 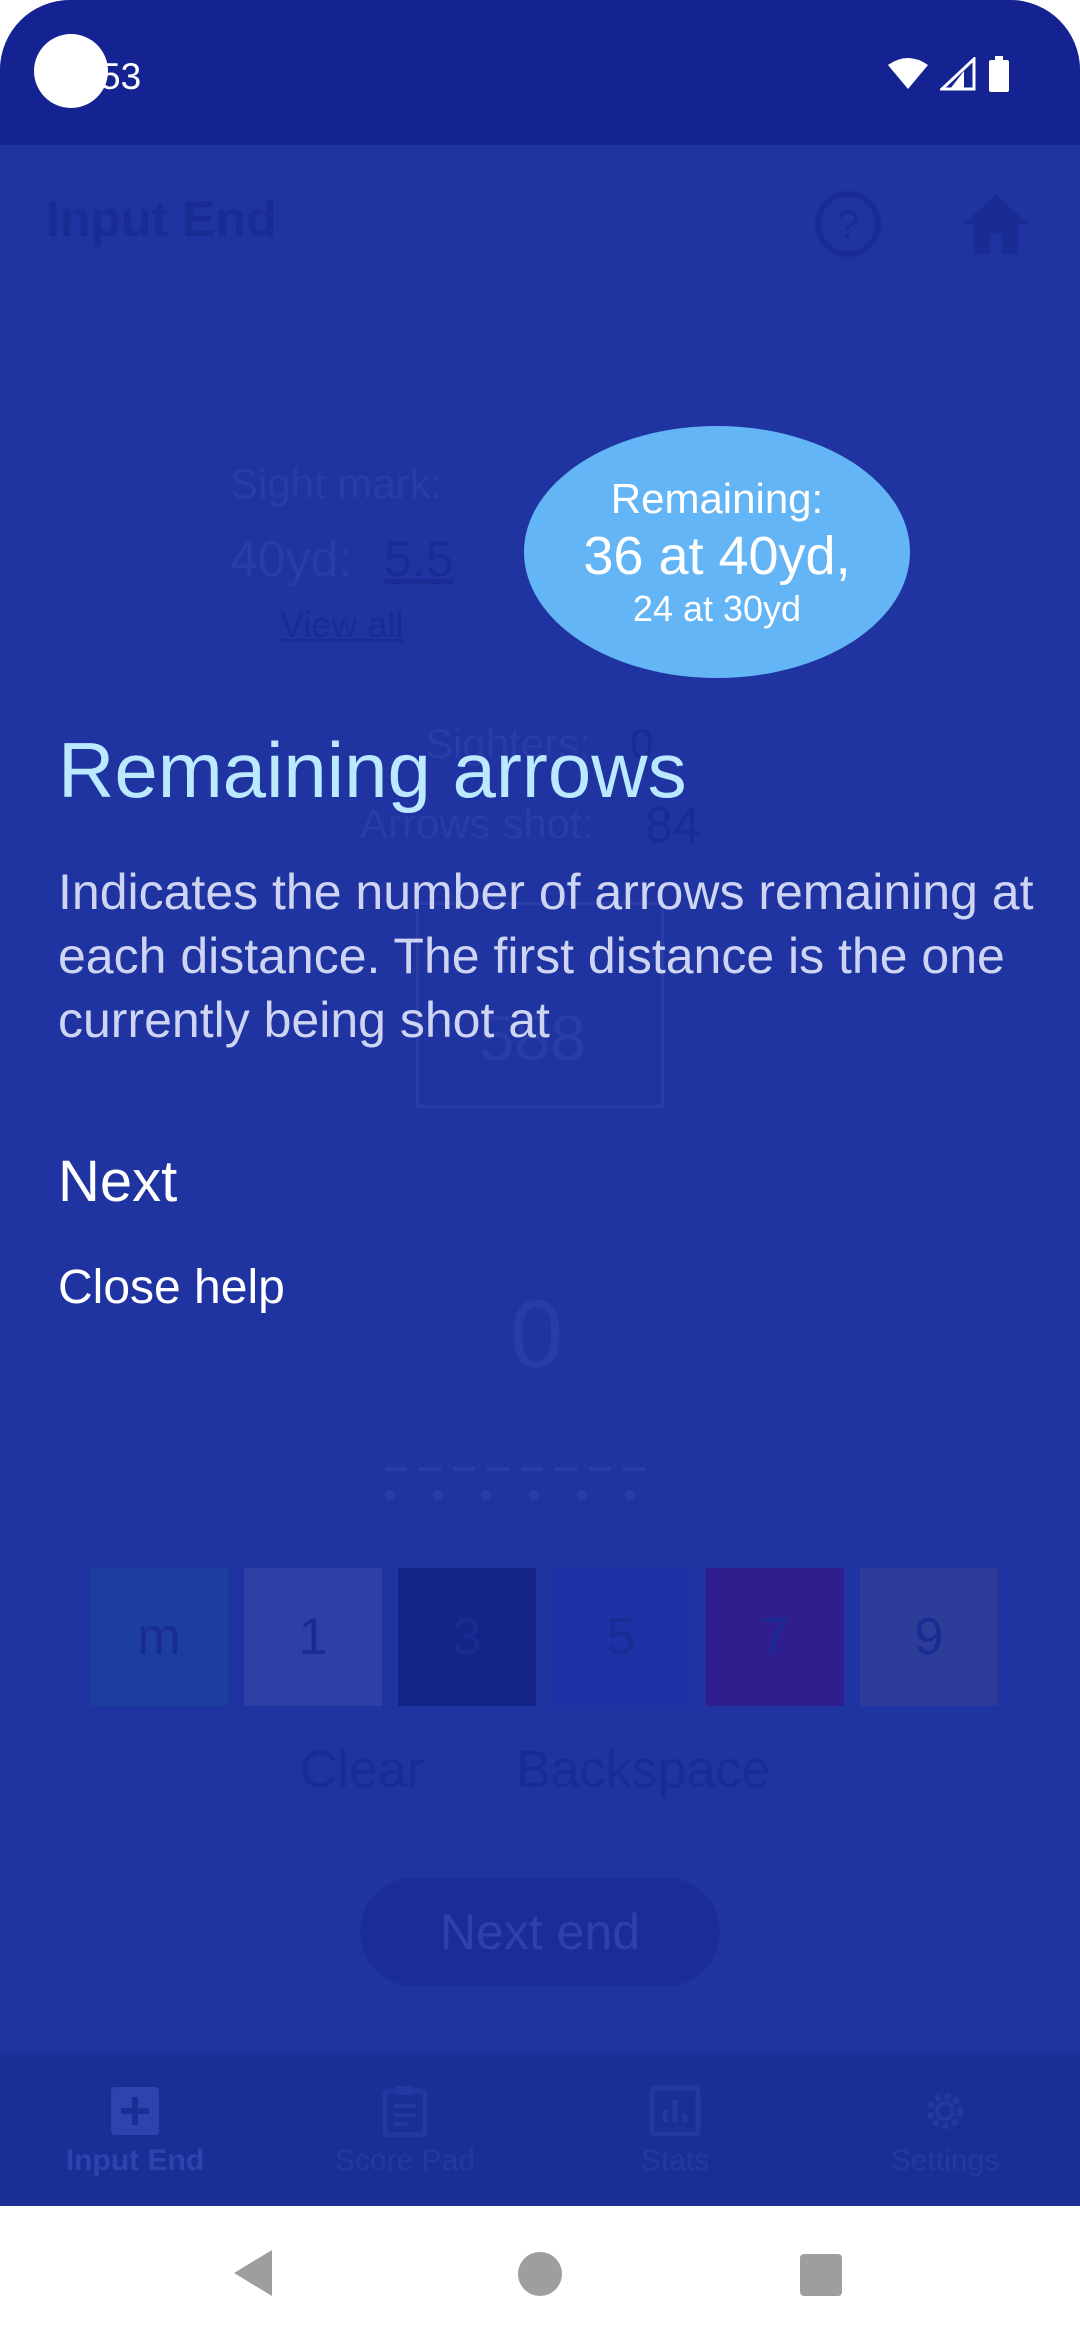 What do you see at coordinates (675, 2160) in the screenshot?
I see `nav-label: Stats` at bounding box center [675, 2160].